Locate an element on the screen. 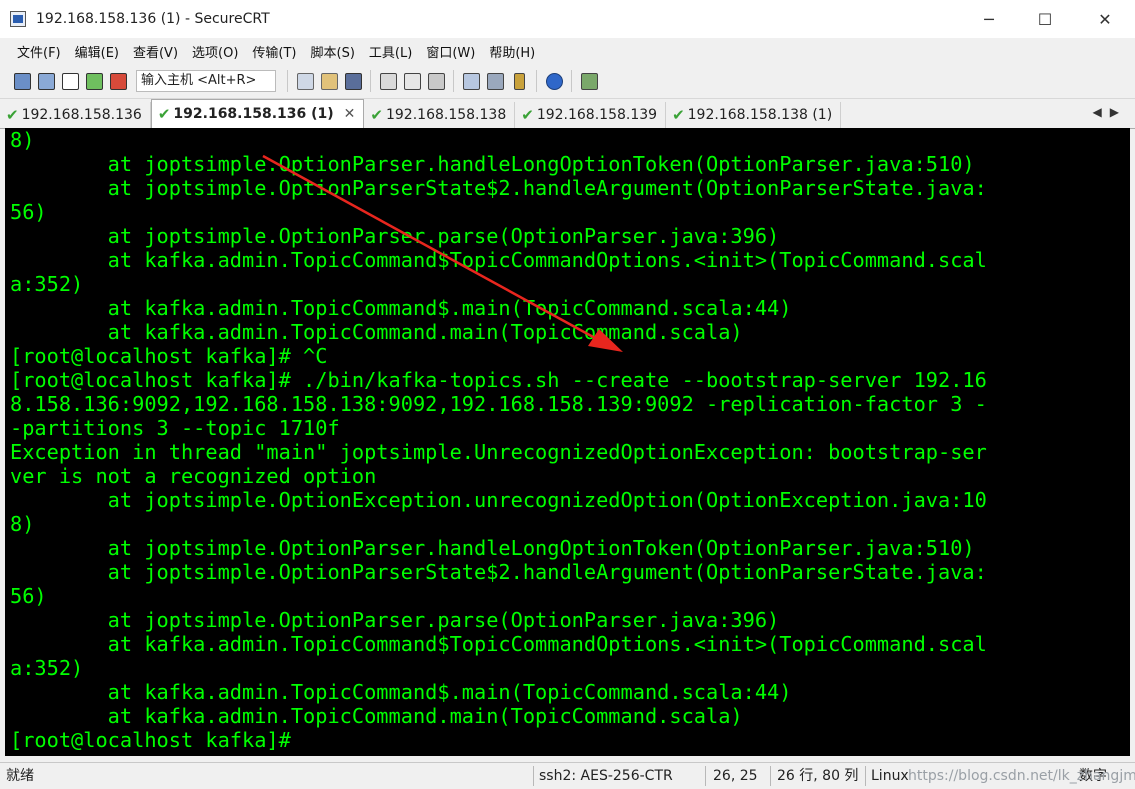 The width and height of the screenshot is (1135, 789). tab-scroll-arrows: ◀▶ is located at coordinates (1110, 112).